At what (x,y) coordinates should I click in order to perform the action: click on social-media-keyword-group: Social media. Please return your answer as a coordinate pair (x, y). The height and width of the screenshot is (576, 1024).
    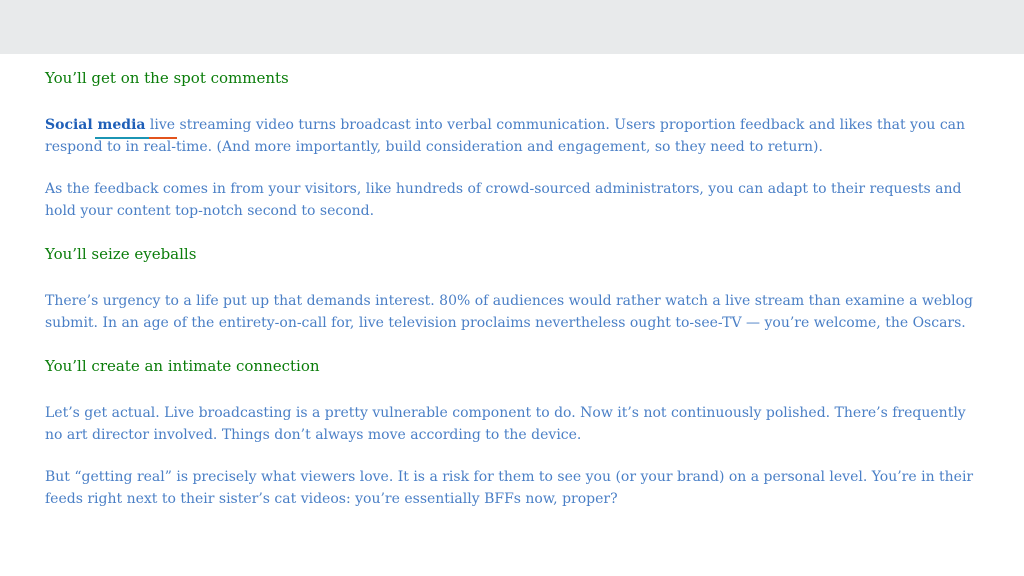
    Looking at the image, I should click on (111, 126).